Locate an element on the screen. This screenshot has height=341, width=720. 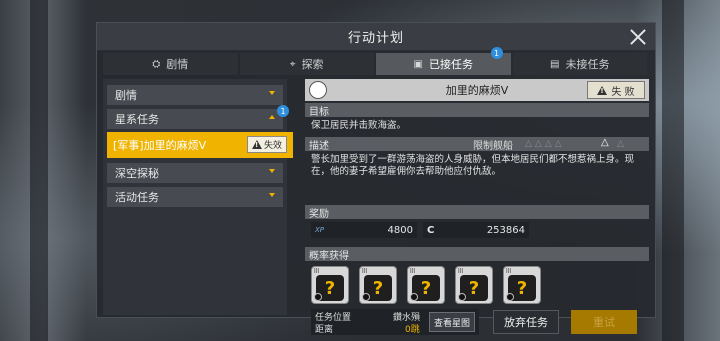
tab-accepted: ▣ 已接任务 1 is located at coordinates (443, 61).